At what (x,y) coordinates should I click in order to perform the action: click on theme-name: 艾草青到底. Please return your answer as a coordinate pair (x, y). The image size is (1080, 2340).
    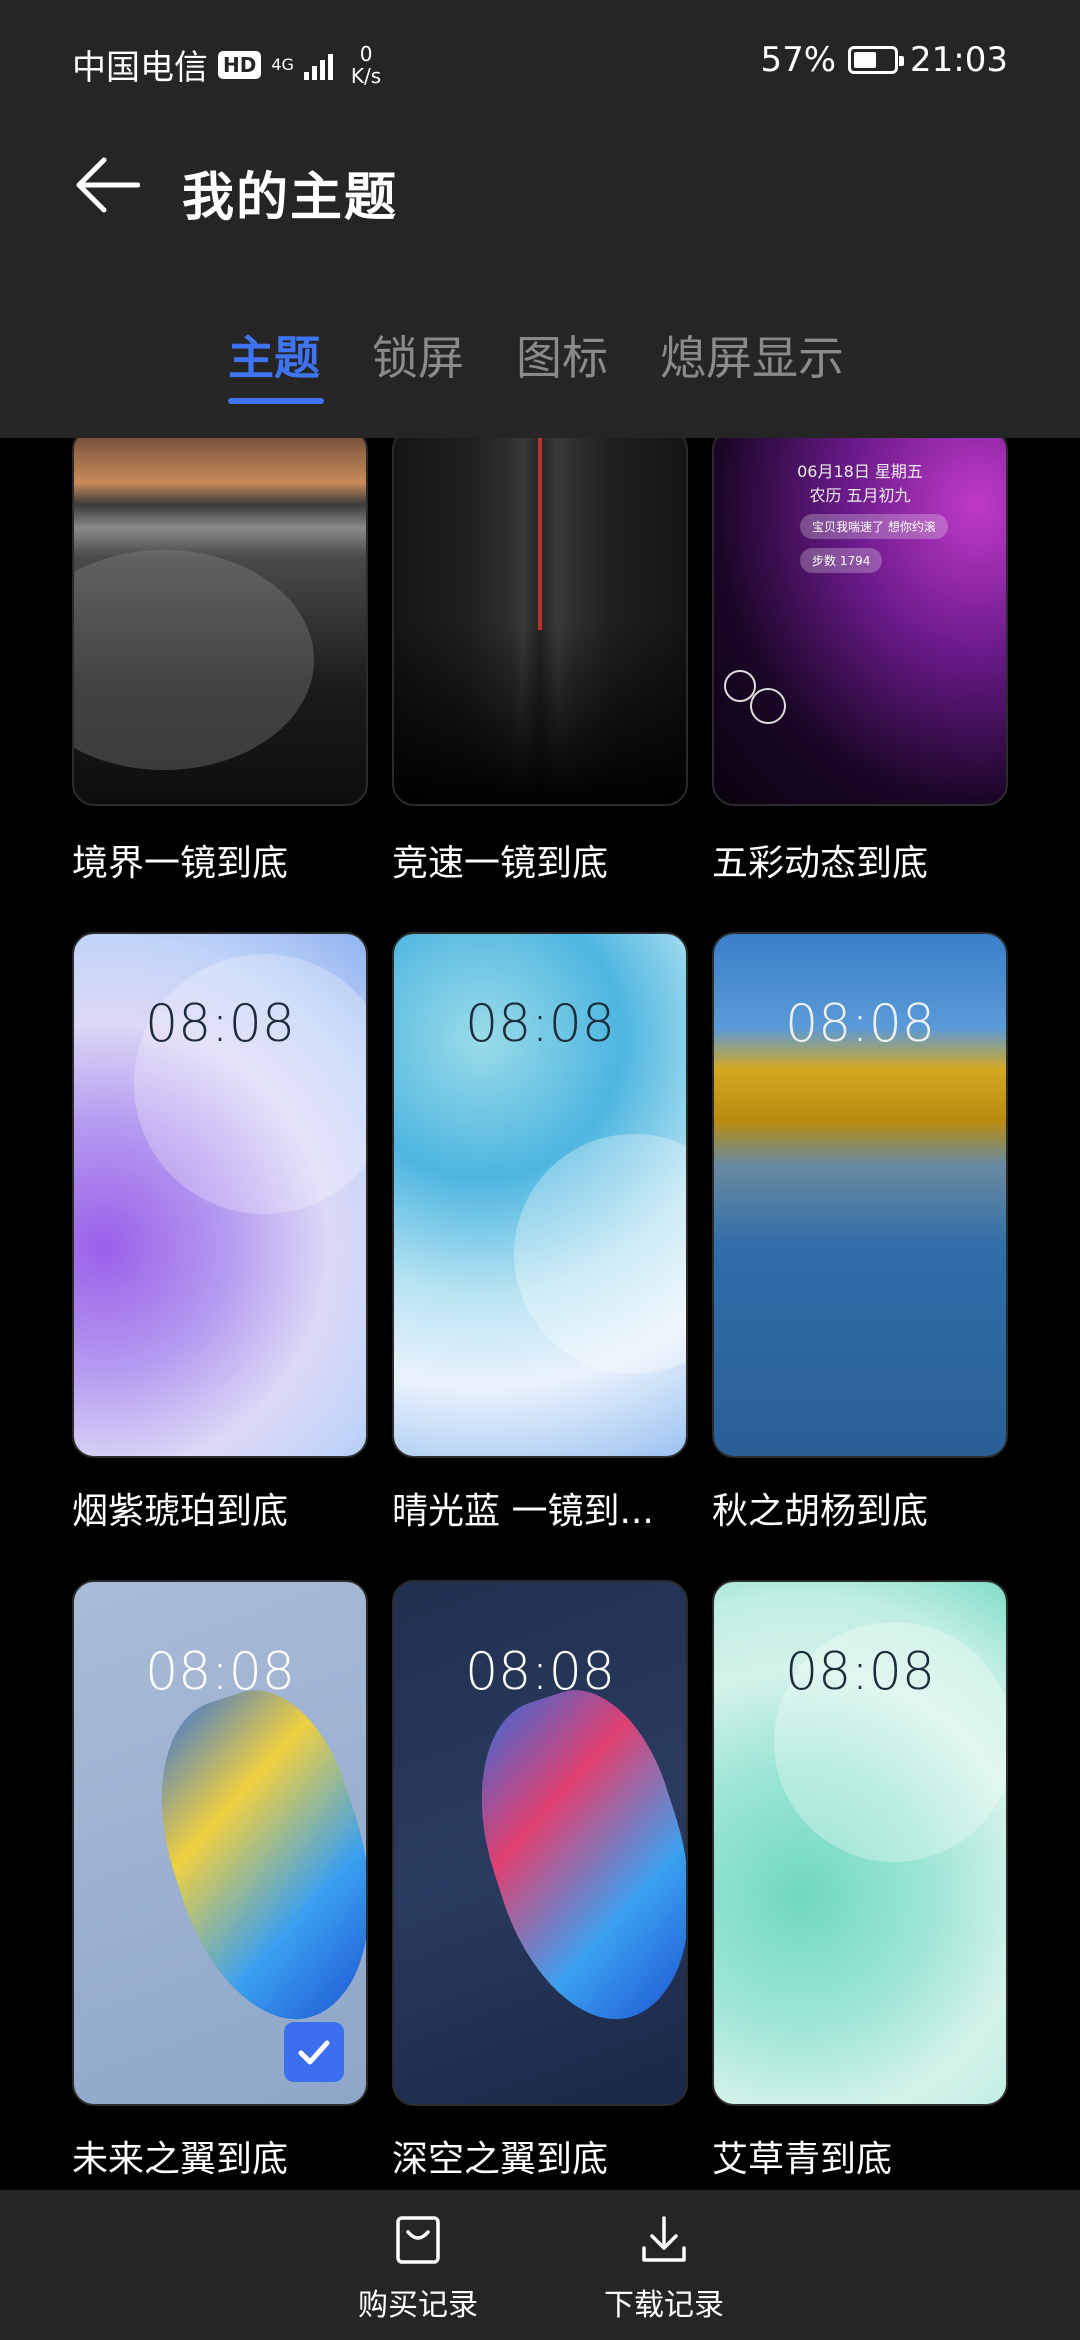
    Looking at the image, I should click on (802, 2159).